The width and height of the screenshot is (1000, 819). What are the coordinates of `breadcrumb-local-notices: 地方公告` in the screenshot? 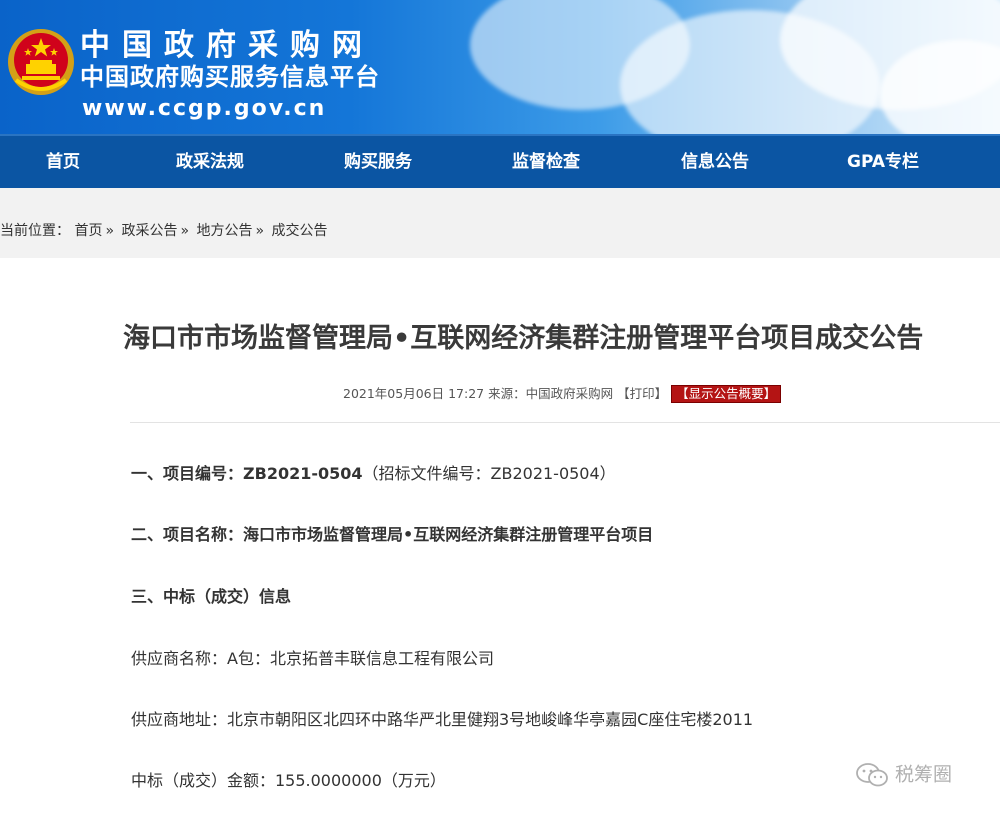 It's located at (225, 231).